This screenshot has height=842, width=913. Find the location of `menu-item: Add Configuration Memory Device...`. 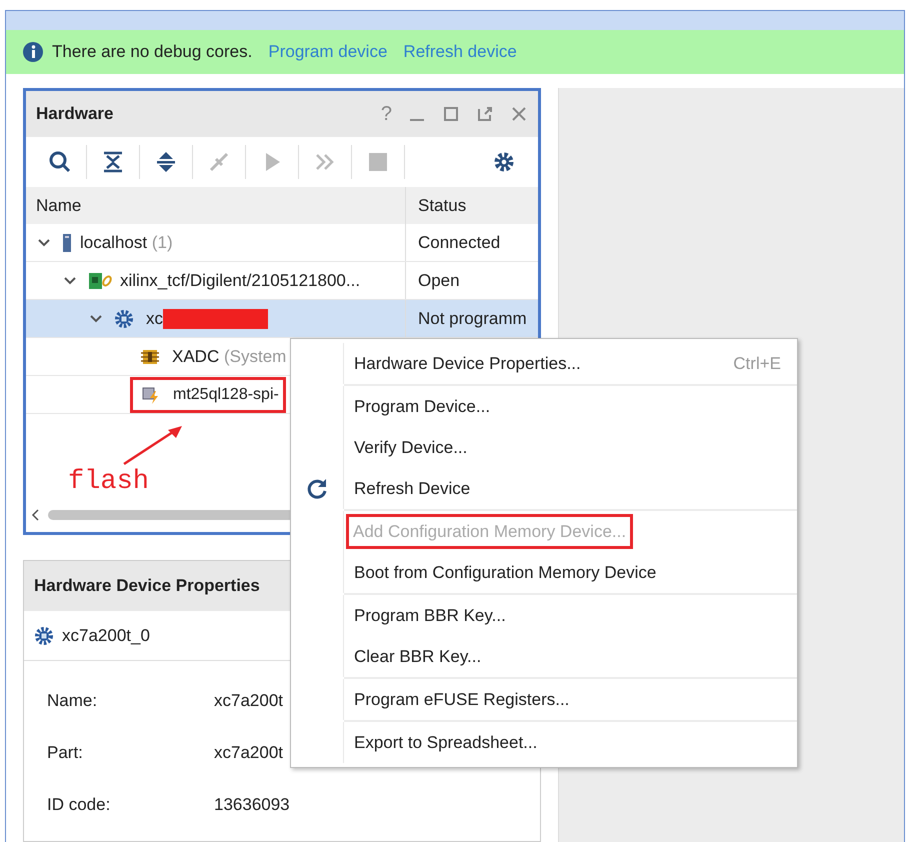

menu-item: Add Configuration Memory Device... is located at coordinates (489, 531).